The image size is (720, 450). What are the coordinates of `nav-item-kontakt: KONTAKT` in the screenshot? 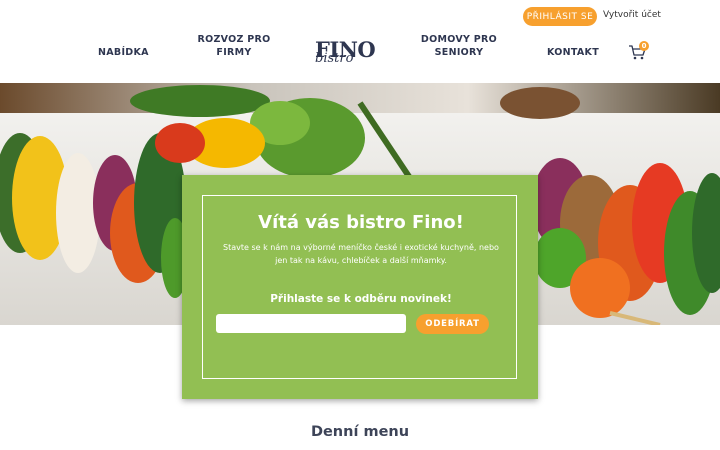 It's located at (573, 52).